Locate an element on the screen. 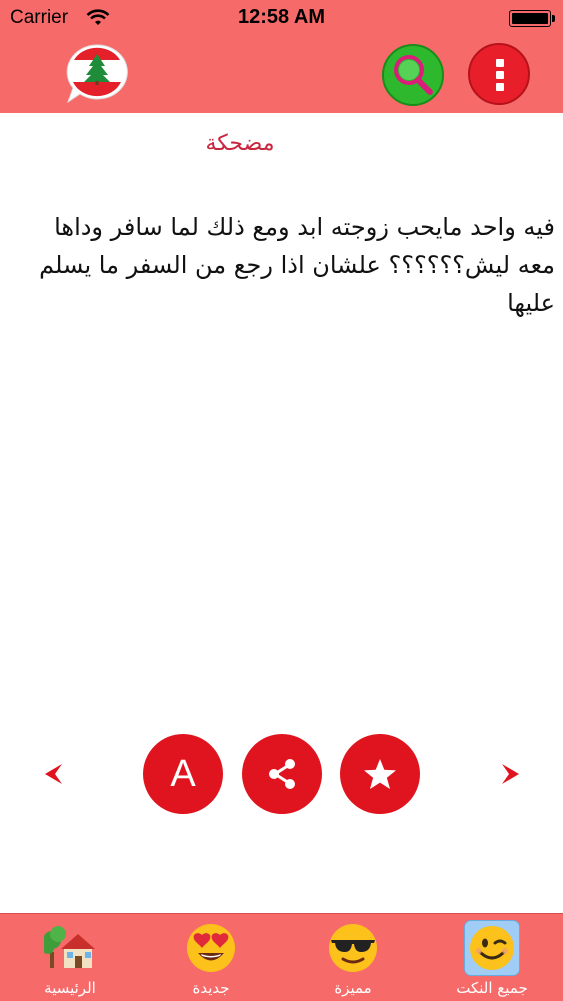 This screenshot has height=1001, width=563. tab-all-jokes-label: جميع النكت is located at coordinates (492, 988).